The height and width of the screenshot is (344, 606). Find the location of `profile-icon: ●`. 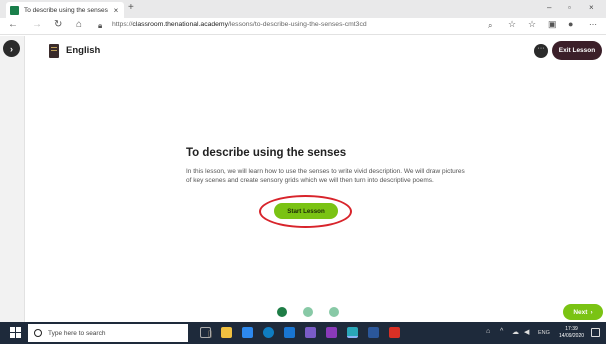

profile-icon: ● is located at coordinates (570, 24).